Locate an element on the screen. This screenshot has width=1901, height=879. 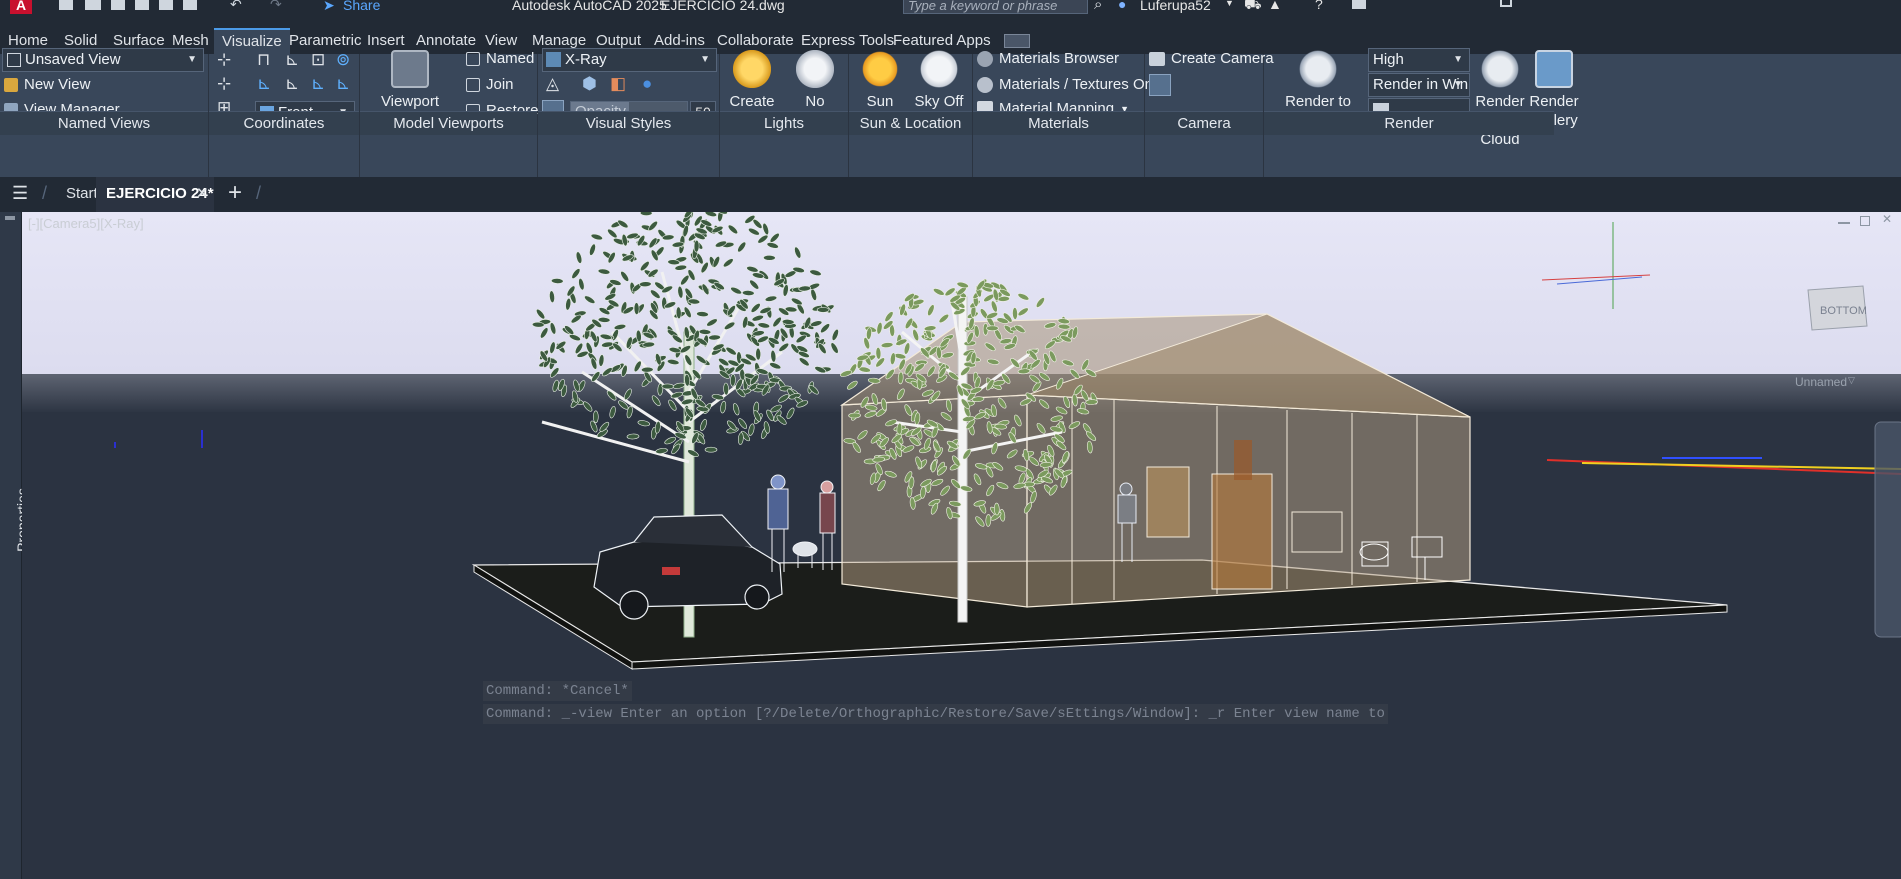
render-target-dropdown: Render in Win... ▼ is located at coordinates (1419, 85).